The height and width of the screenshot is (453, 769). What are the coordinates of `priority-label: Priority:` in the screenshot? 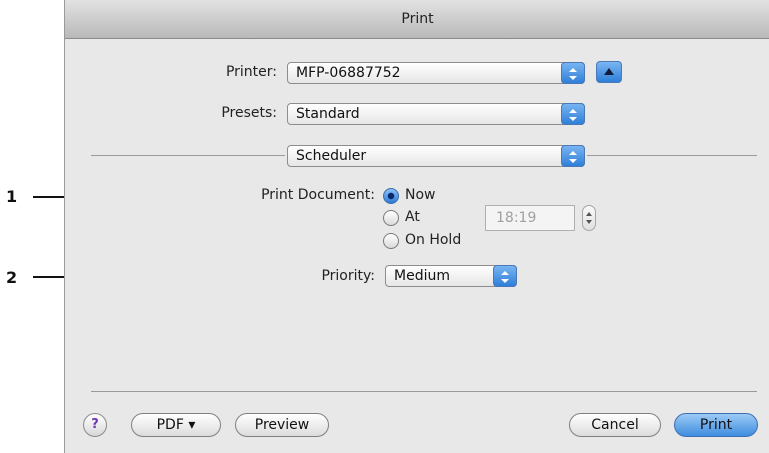 It's located at (348, 276).